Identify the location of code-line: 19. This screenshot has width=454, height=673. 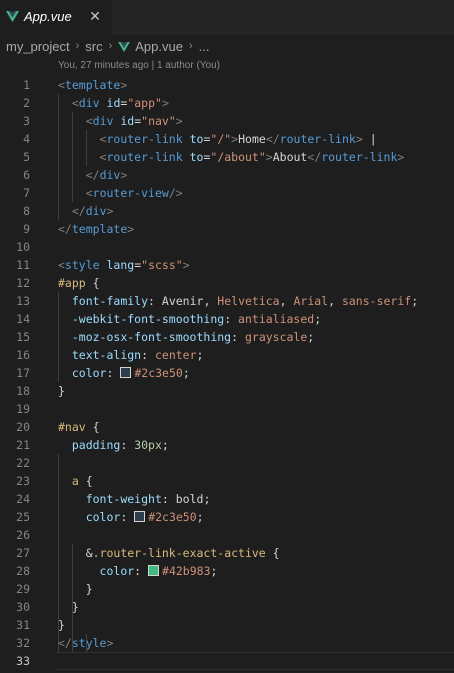
(227, 409).